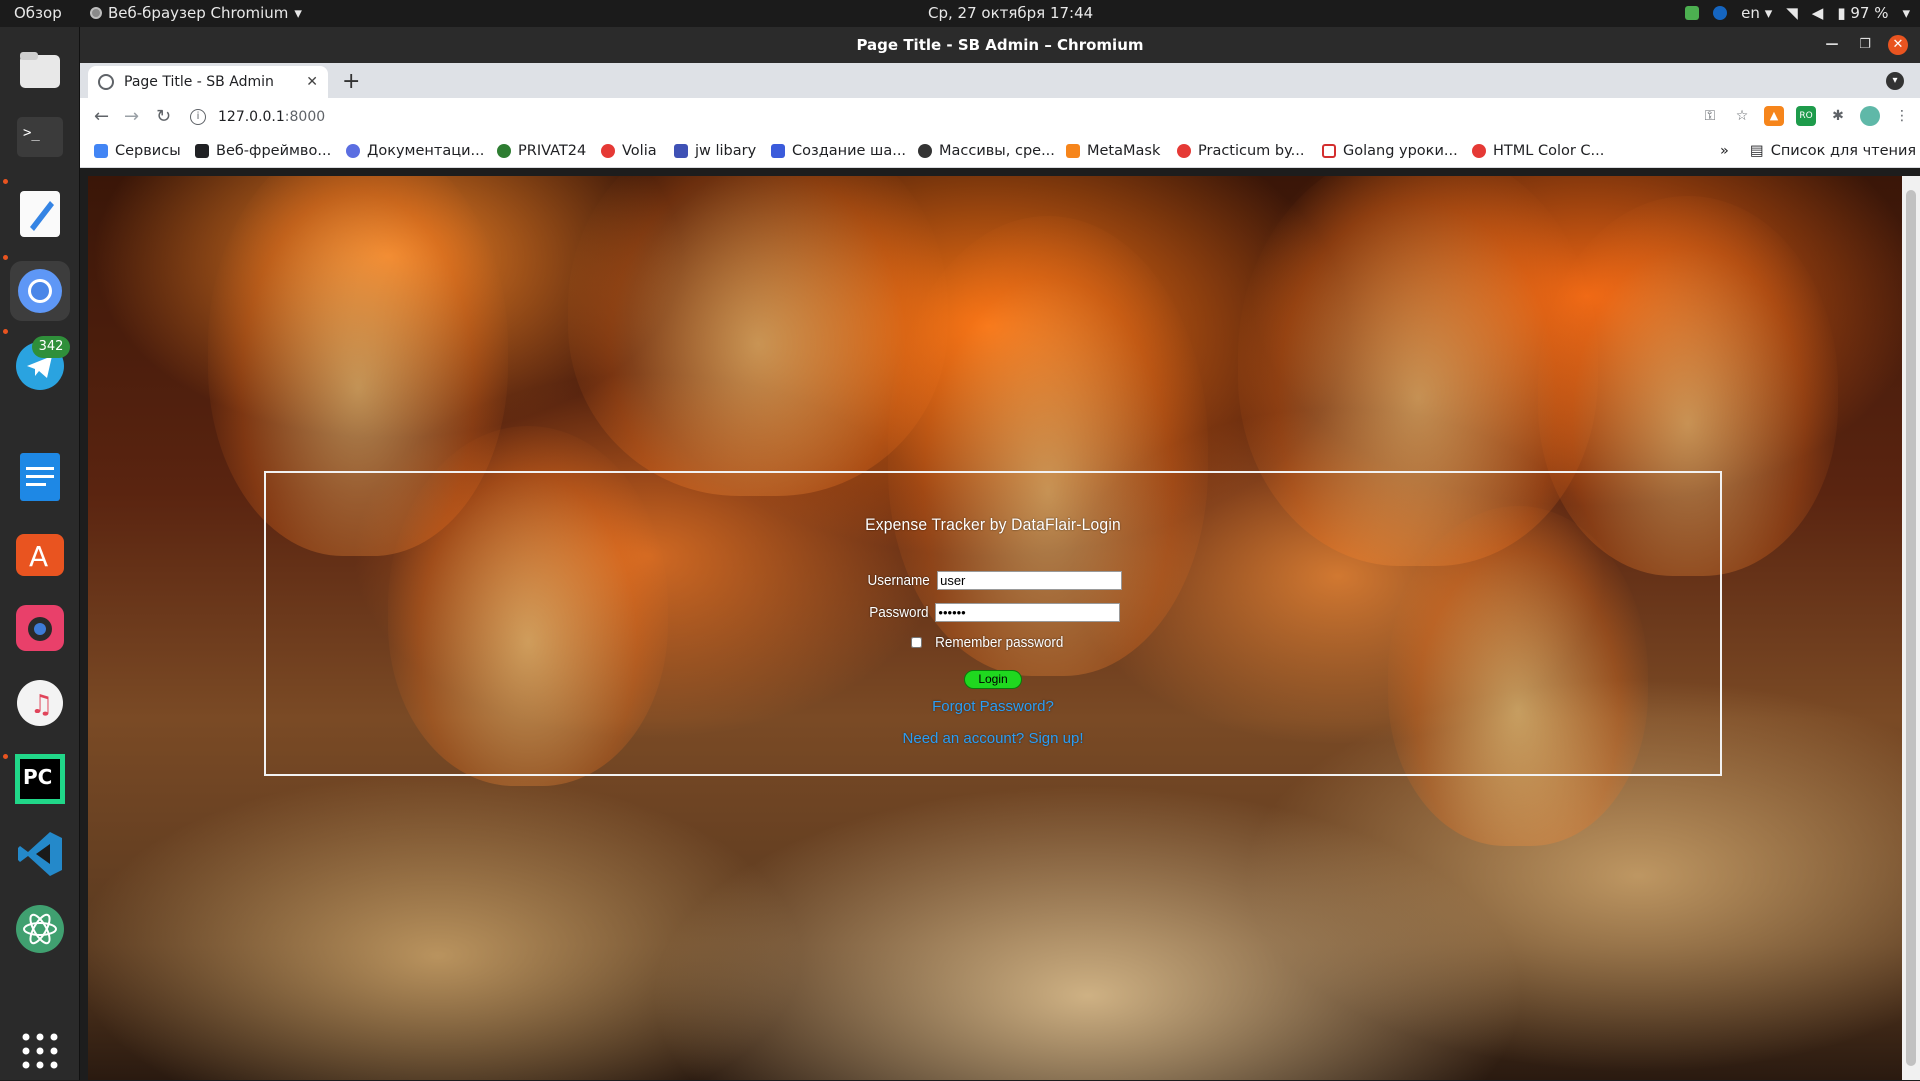 This screenshot has height=1081, width=1920. What do you see at coordinates (1113, 151) in the screenshot?
I see `bookmark-item: MetaMask` at bounding box center [1113, 151].